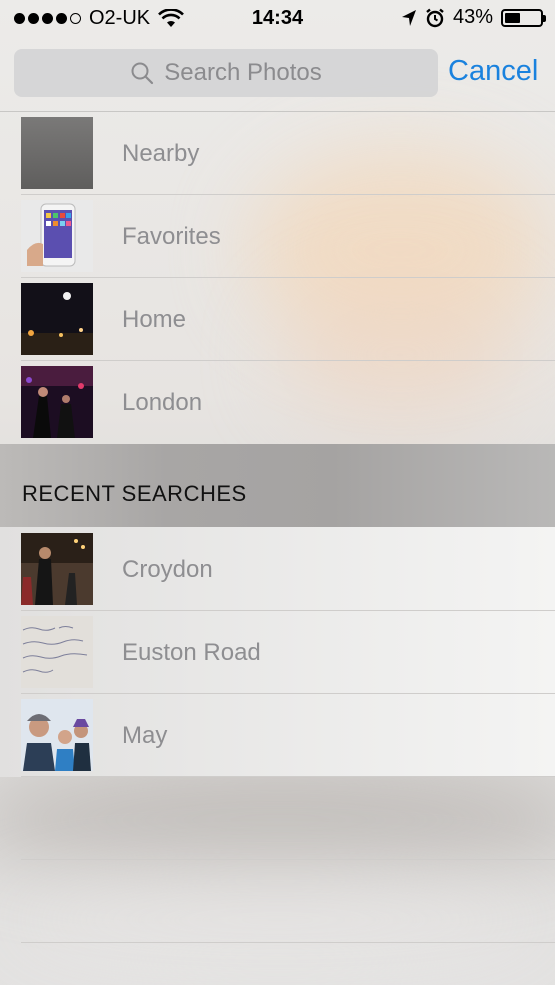 This screenshot has width=555, height=985. I want to click on thumbnail-croydon, so click(57, 569).